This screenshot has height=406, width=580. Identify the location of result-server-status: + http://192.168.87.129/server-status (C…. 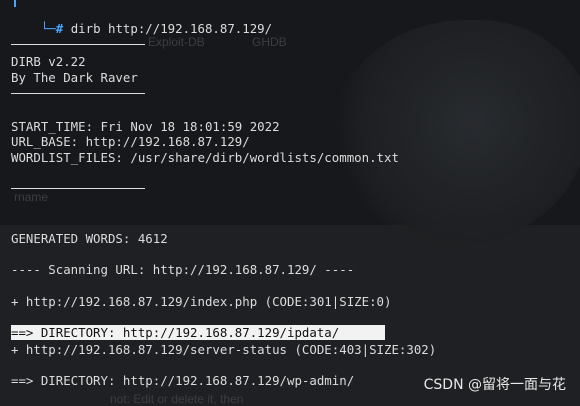
(224, 349).